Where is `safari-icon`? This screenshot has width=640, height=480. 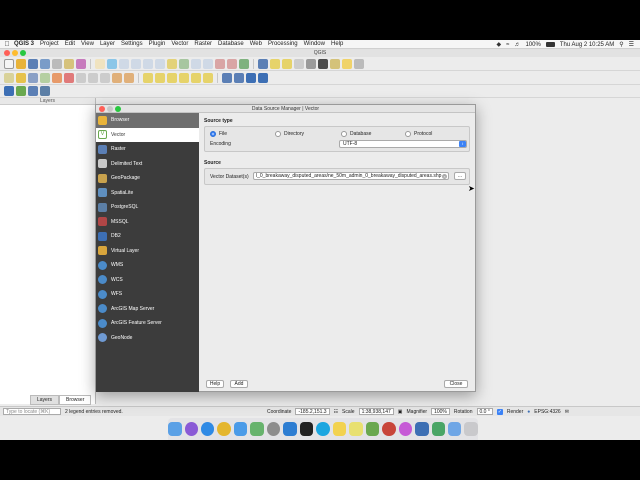 safari-icon is located at coordinates (207, 429).